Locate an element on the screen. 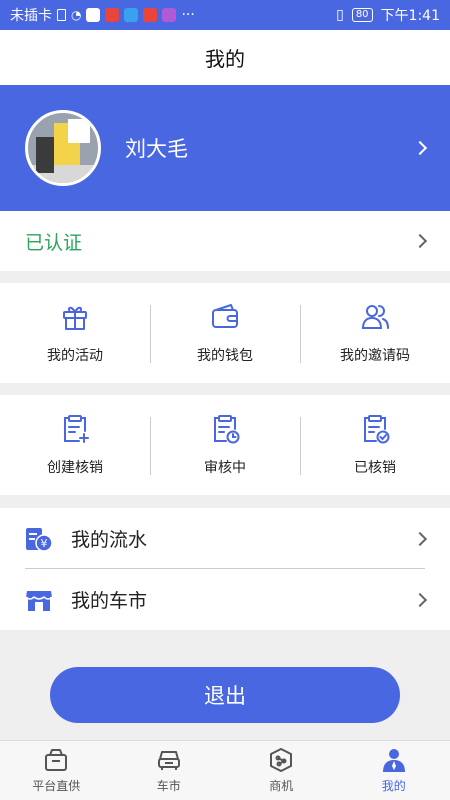 The height and width of the screenshot is (800, 450). verified-orders-button: 已核销 is located at coordinates (375, 445).